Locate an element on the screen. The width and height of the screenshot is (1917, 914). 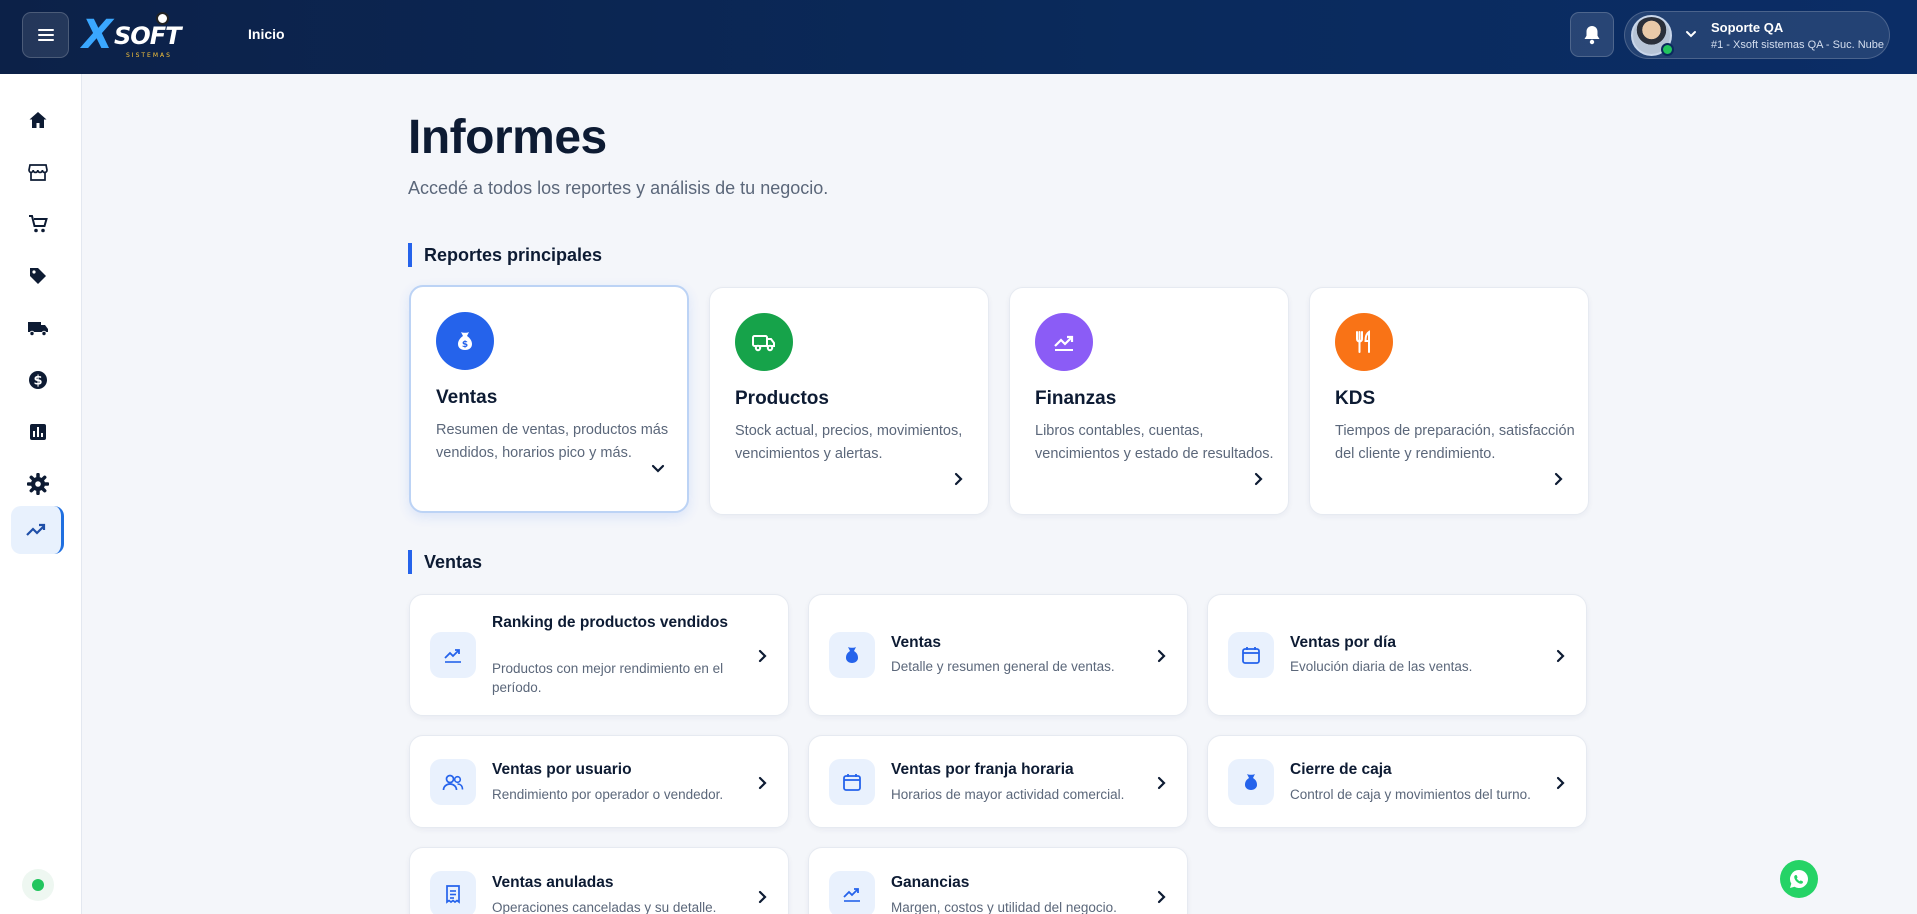
whatsapp-button is located at coordinates (1799, 879).